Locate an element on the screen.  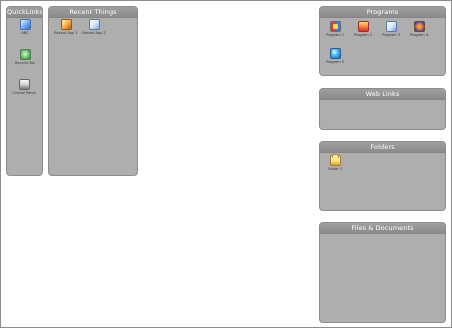
web-links-panel: Web Links is located at coordinates (382, 109).